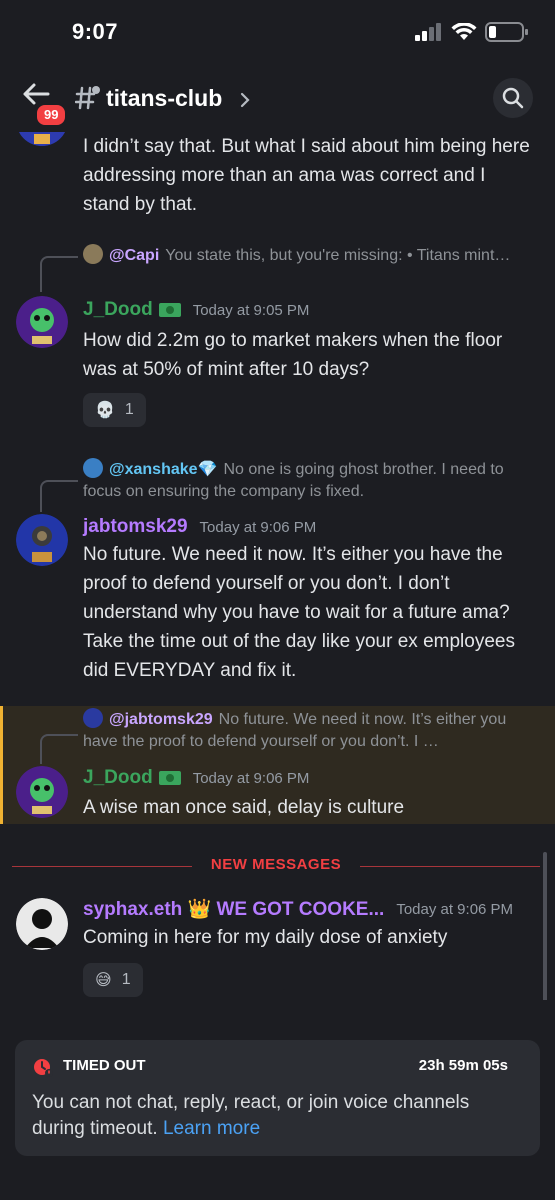  Describe the element at coordinates (164, 98) in the screenshot. I see `channel-name: titans-club` at that location.